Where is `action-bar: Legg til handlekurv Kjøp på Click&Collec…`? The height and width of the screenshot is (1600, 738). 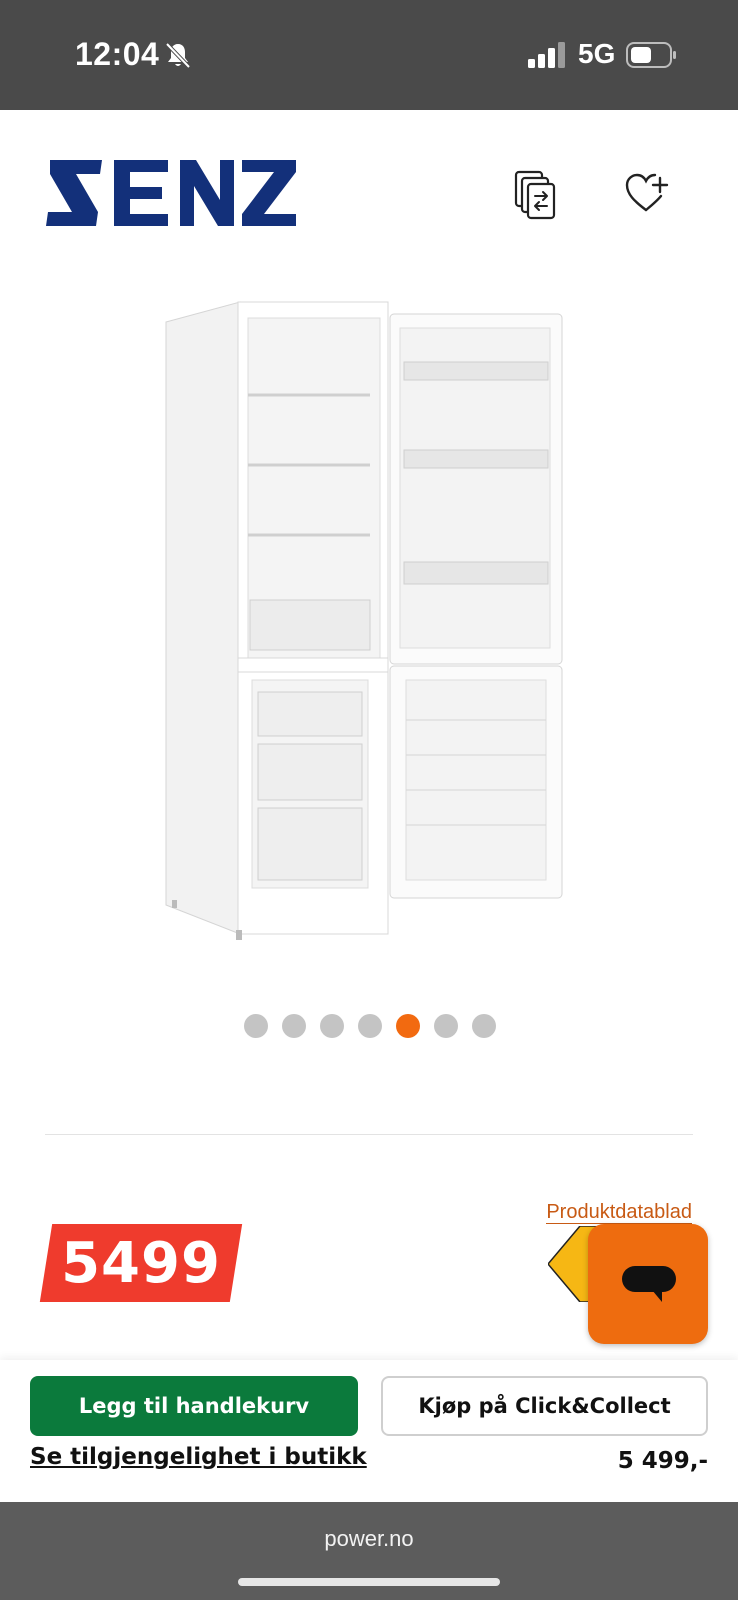
action-bar: Legg til handlekurv Kjøp på Click&Collec… is located at coordinates (369, 1431).